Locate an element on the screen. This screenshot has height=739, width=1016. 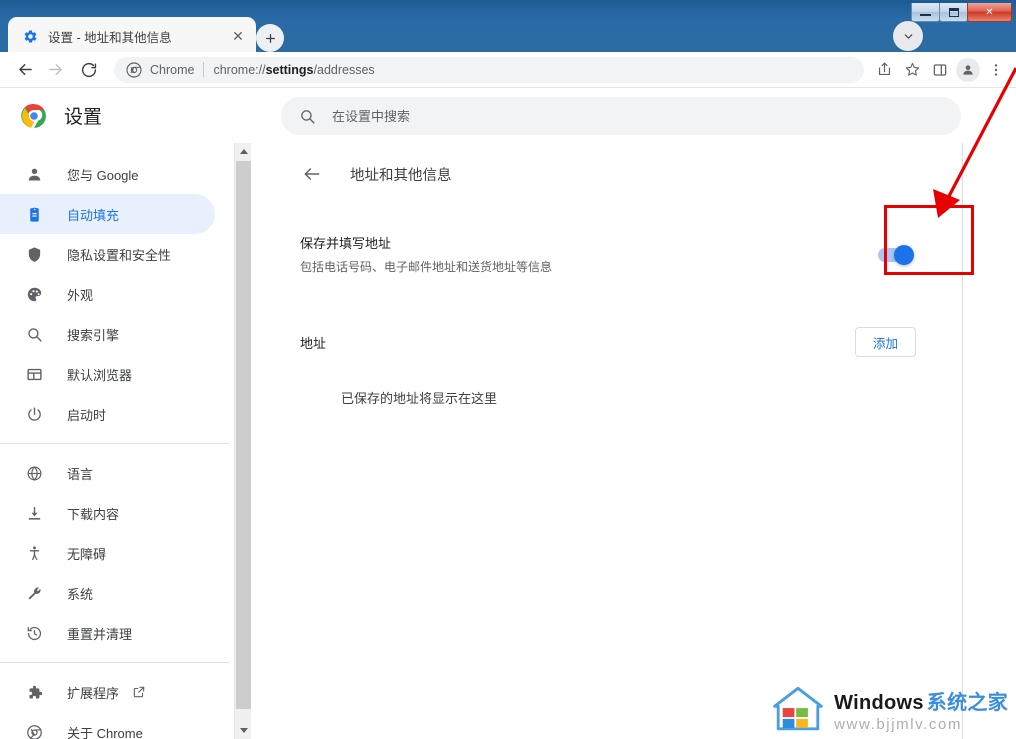
tab-settings: 设置 - 地址和其他信息 ✕ is located at coordinates (132, 36).